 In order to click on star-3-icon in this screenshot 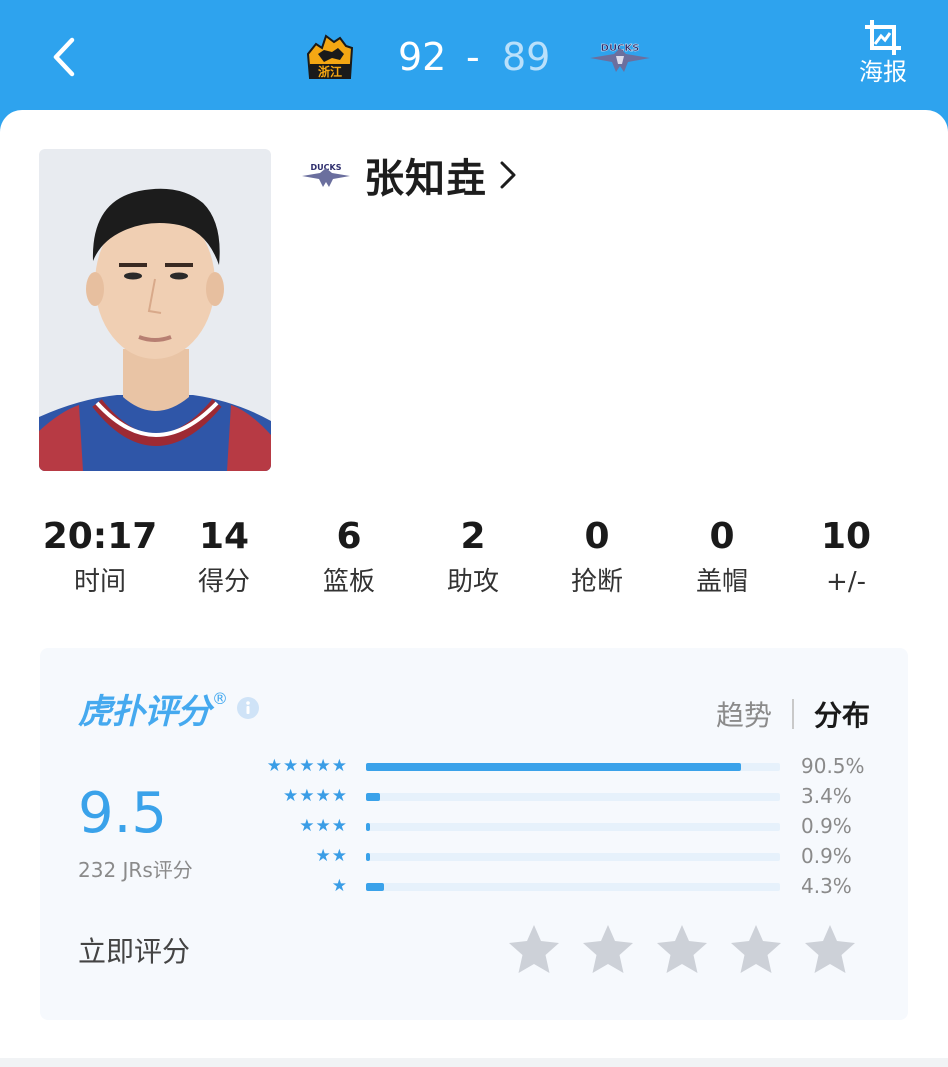, I will do `click(682, 950)`.